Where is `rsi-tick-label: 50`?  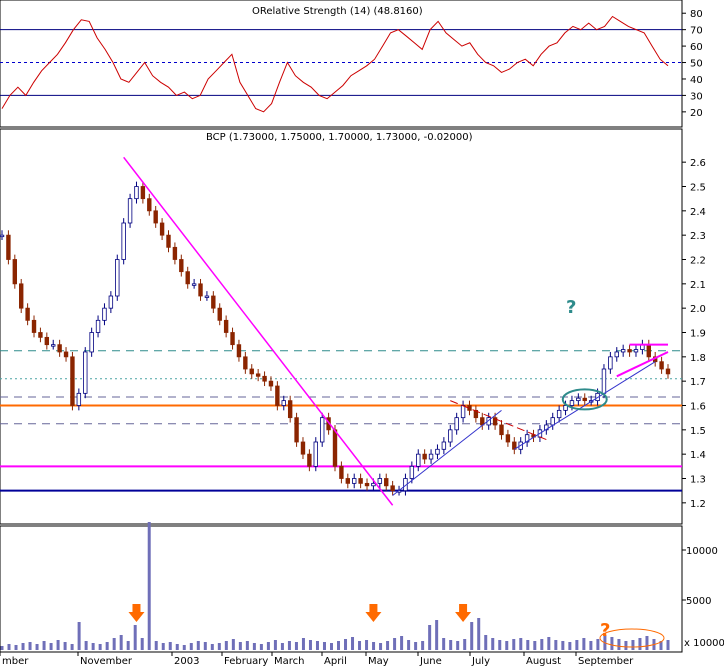 rsi-tick-label: 50 is located at coordinates (696, 64).